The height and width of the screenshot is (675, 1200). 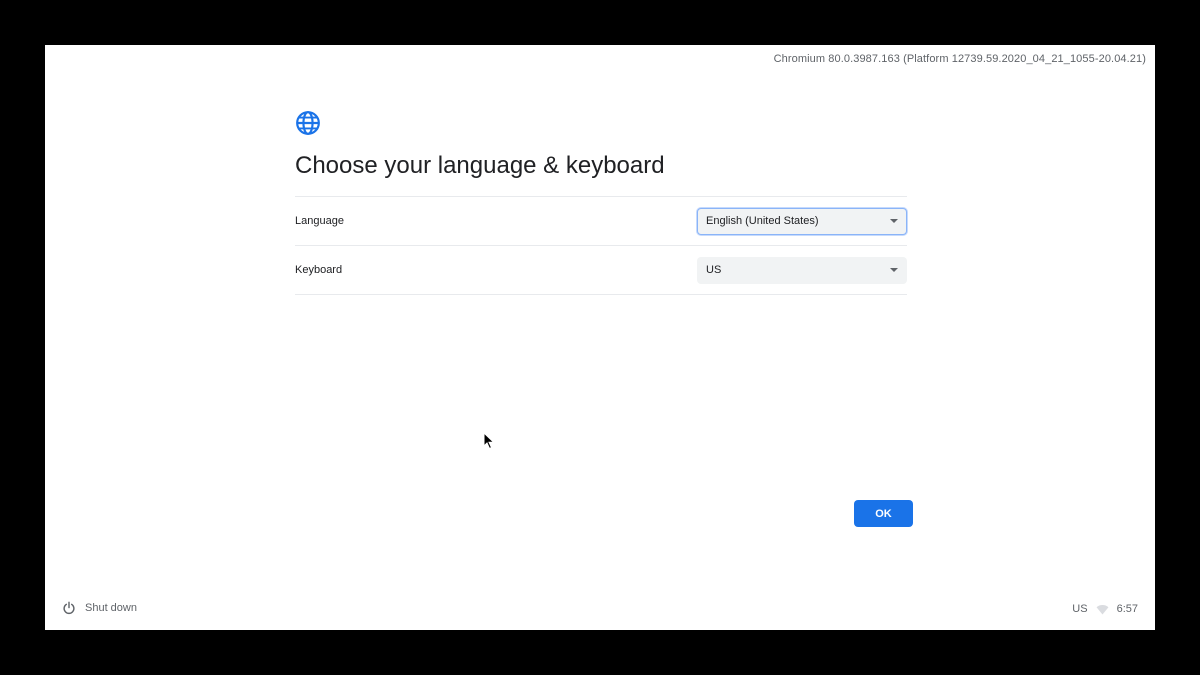 I want to click on wifi-icon, so click(x=1102, y=609).